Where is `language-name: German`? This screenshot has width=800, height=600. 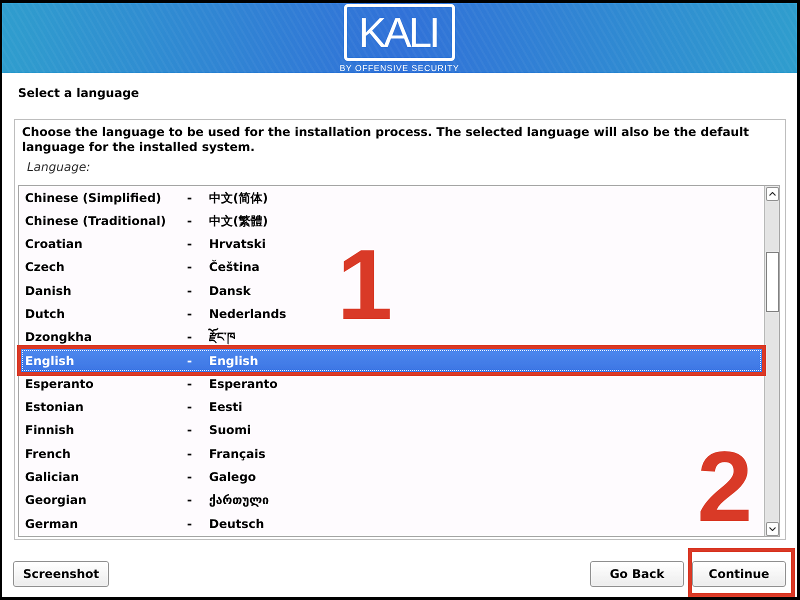
language-name: German is located at coordinates (52, 523).